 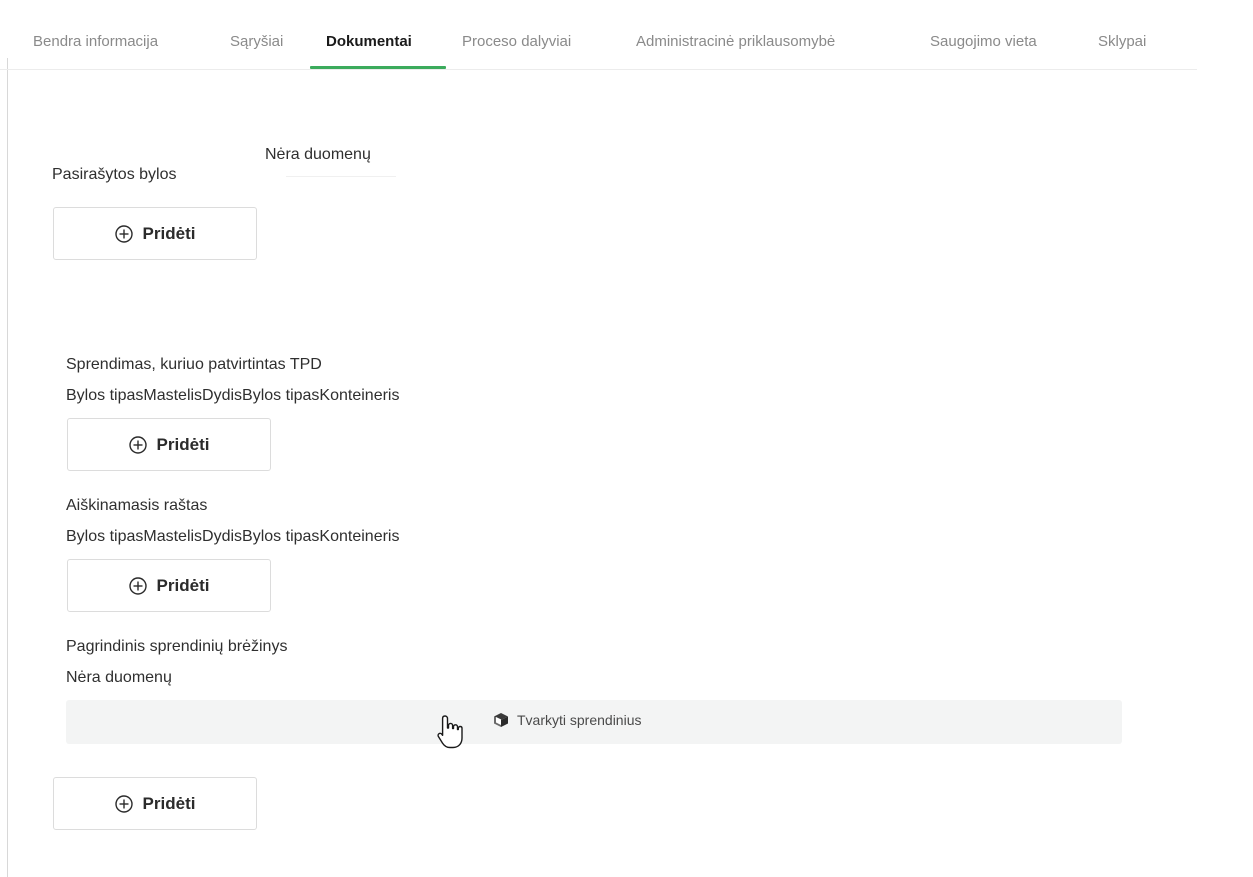 I want to click on active-tab-indicator, so click(x=378, y=67).